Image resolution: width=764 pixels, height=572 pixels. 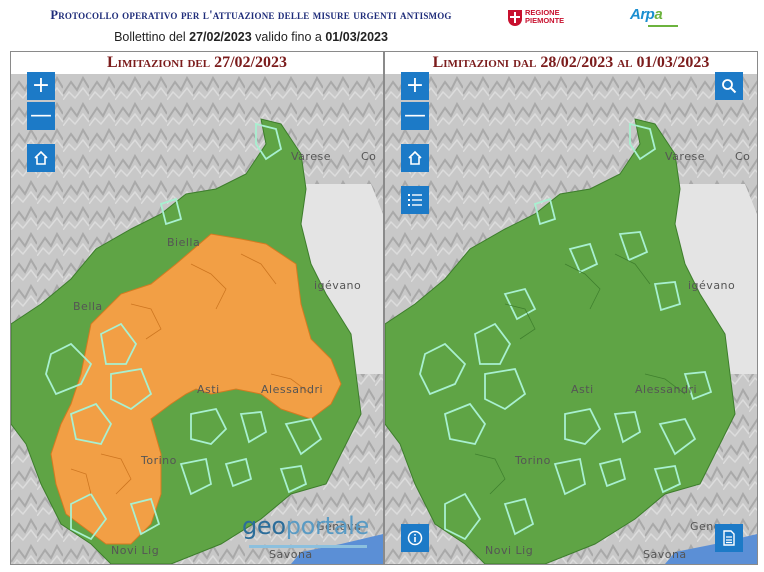 What do you see at coordinates (197, 63) in the screenshot?
I see `panel-title-today: Limitazioni del 27/02/2023` at bounding box center [197, 63].